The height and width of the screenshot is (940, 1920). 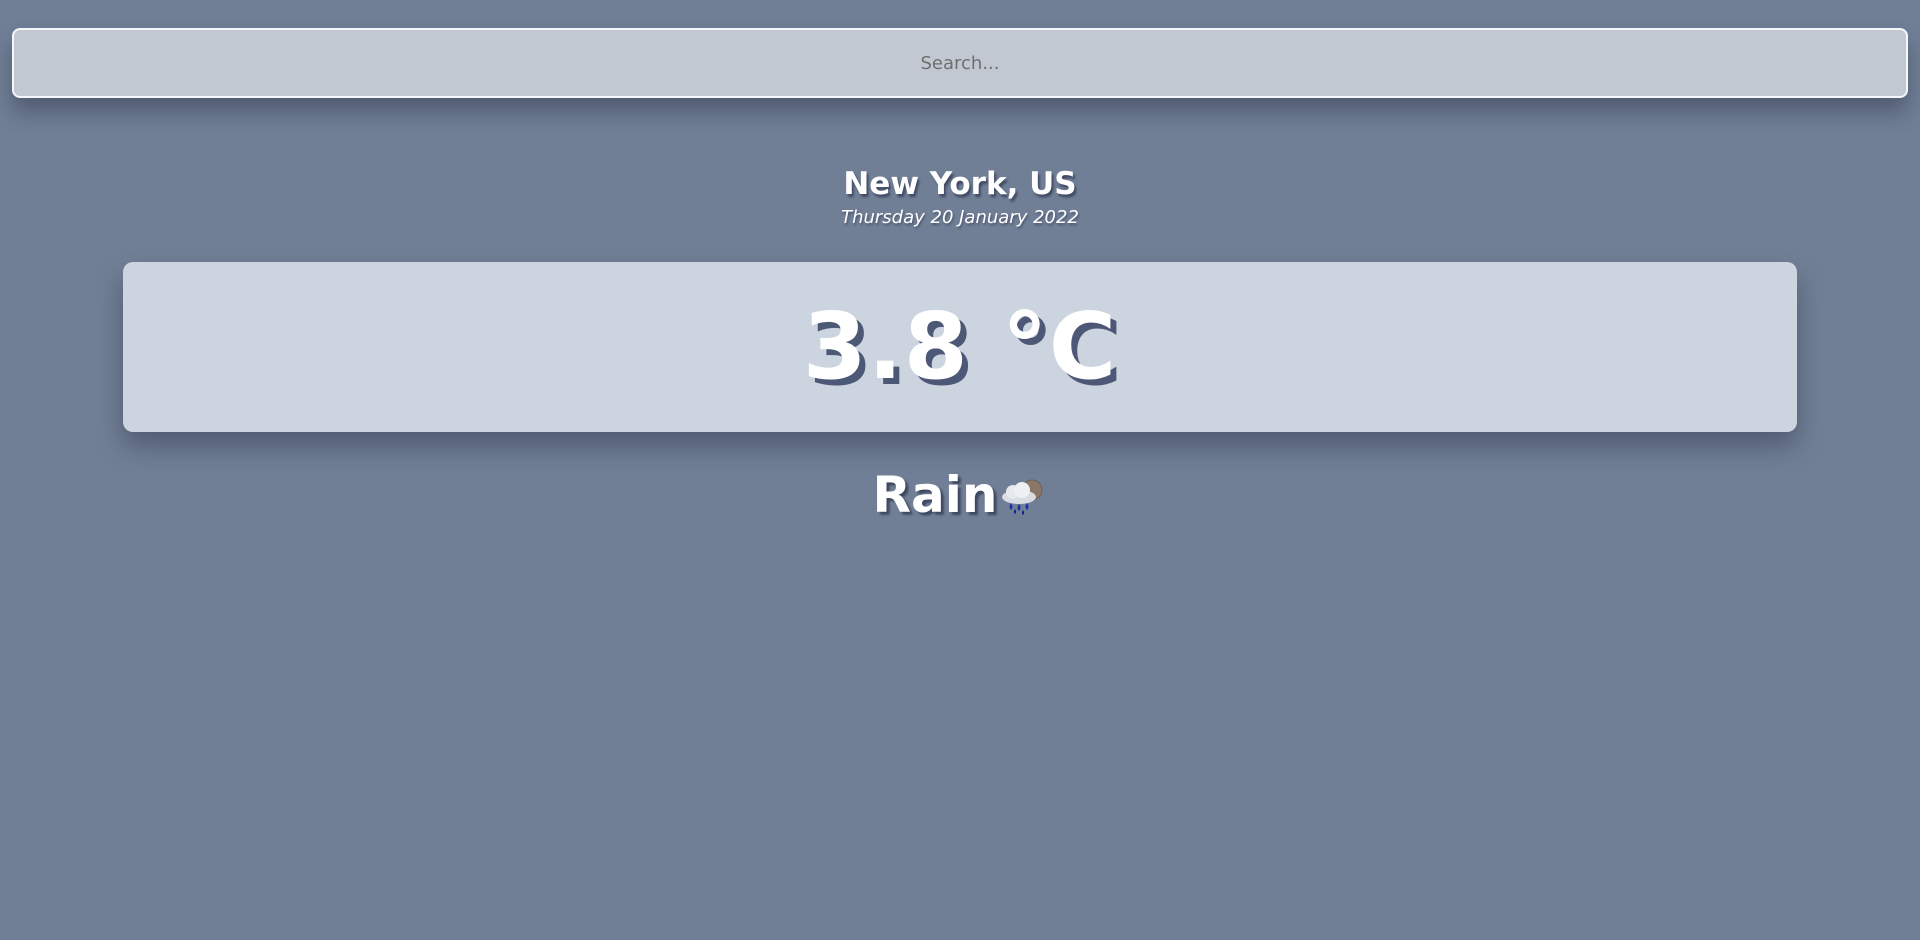 I want to click on temperature-value: 3.8 °C, so click(x=960, y=346).